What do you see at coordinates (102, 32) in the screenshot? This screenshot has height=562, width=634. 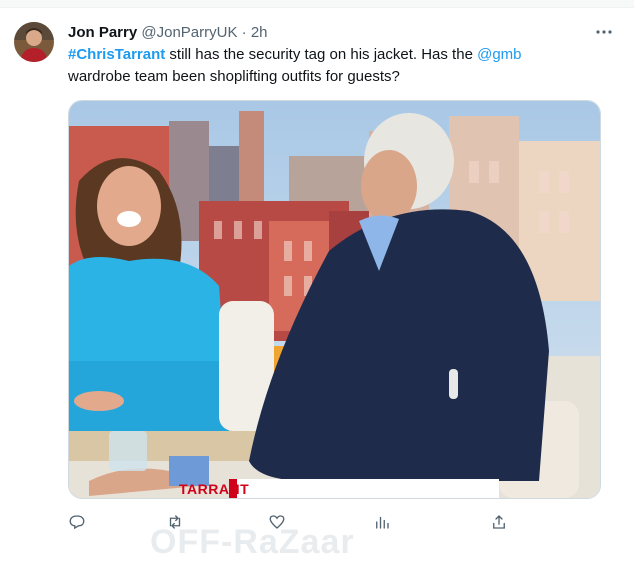 I see `author-name: Jon Parry` at bounding box center [102, 32].